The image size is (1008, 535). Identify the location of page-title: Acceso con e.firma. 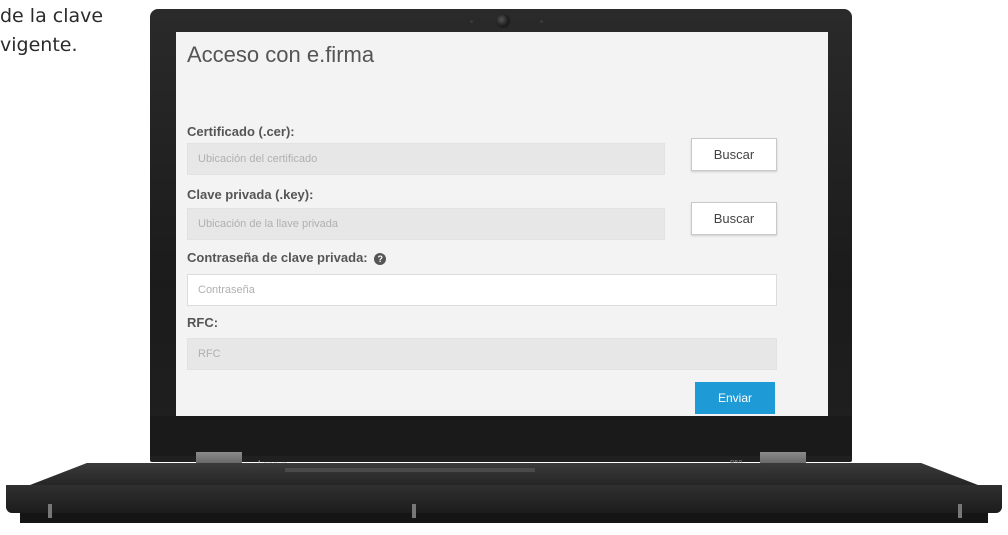
(281, 54).